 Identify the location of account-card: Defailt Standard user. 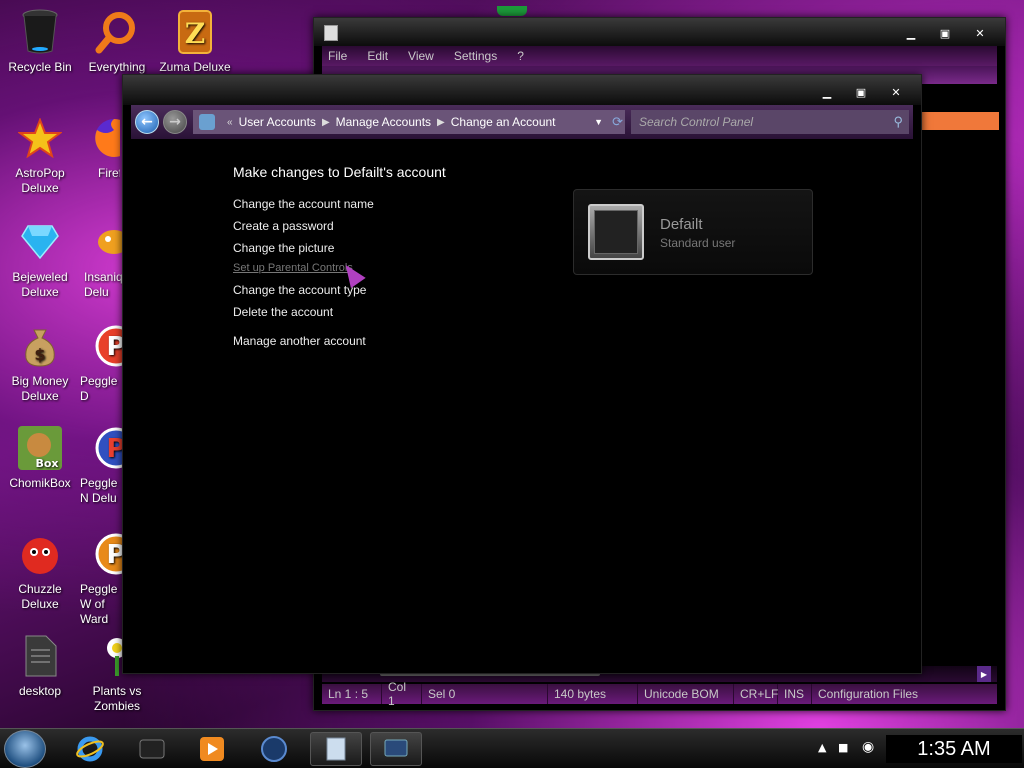
(693, 232).